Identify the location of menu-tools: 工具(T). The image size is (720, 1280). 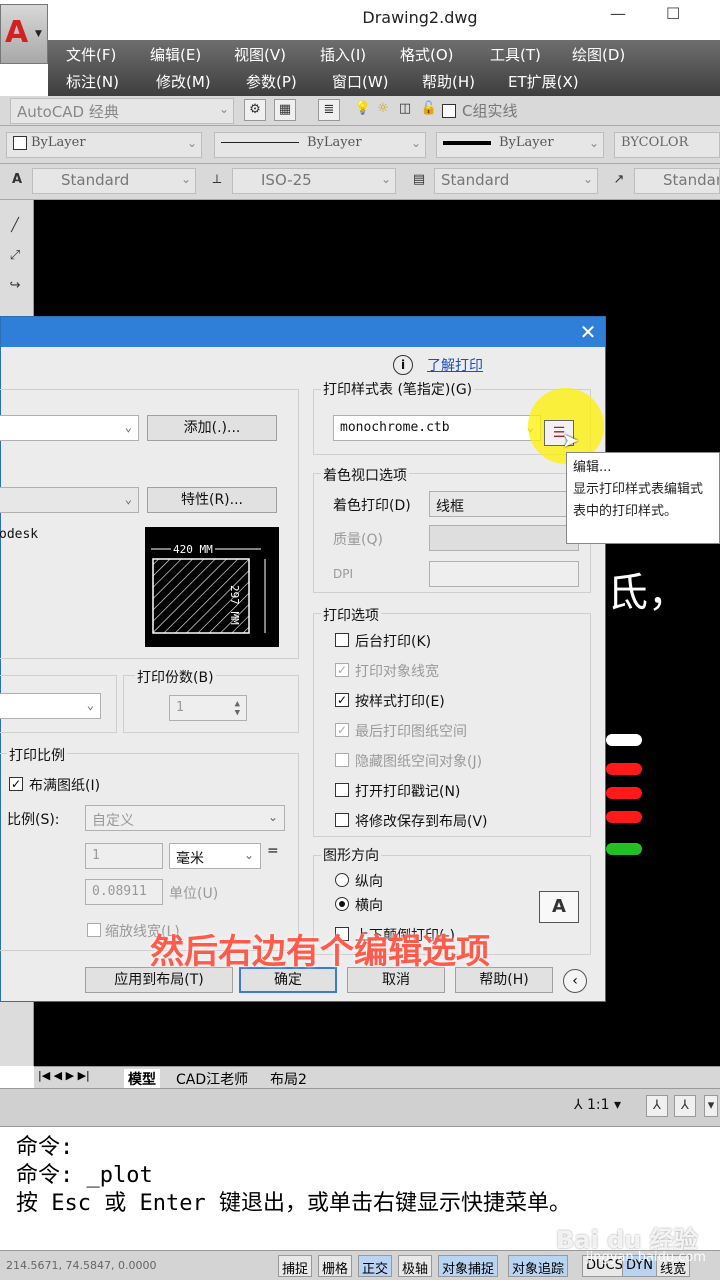
(515, 54).